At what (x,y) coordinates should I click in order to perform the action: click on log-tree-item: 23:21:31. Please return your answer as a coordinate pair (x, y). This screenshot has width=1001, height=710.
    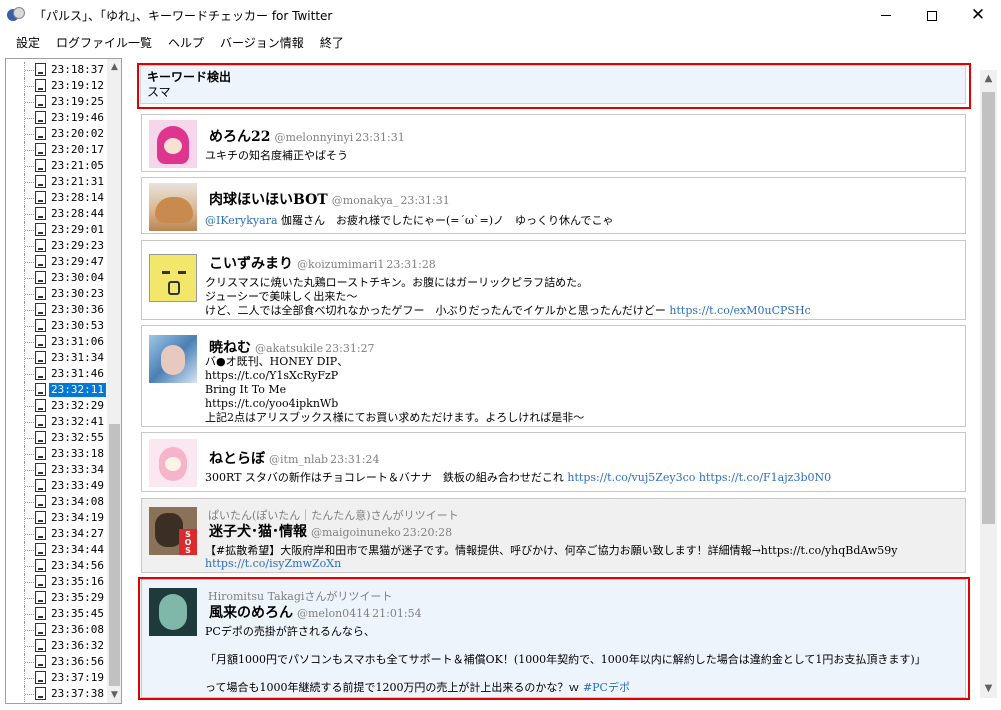
    Looking at the image, I should click on (57, 182).